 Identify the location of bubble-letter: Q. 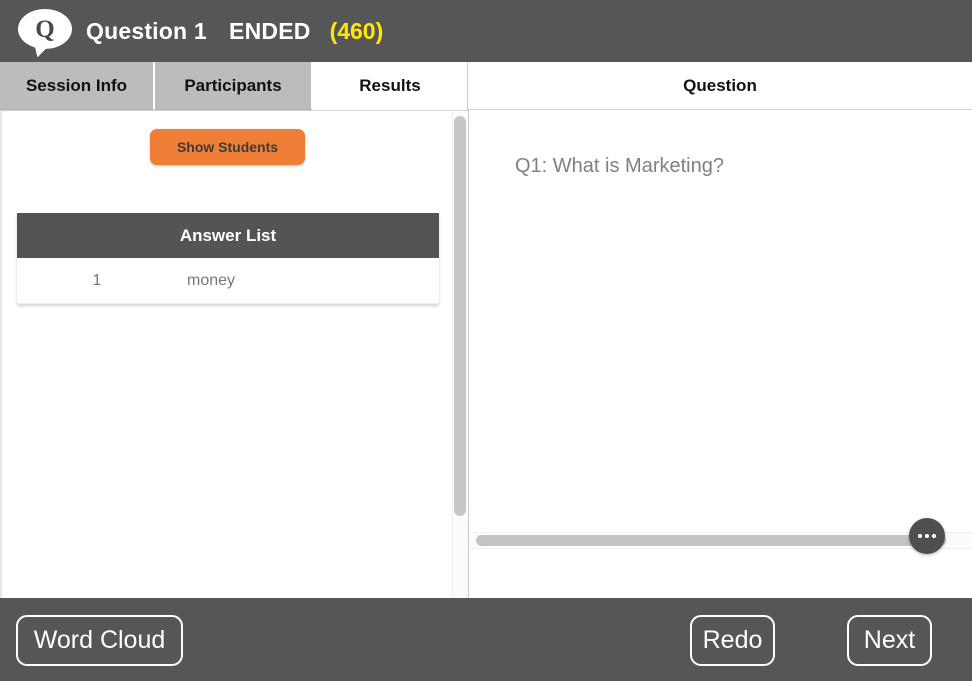
(45, 29).